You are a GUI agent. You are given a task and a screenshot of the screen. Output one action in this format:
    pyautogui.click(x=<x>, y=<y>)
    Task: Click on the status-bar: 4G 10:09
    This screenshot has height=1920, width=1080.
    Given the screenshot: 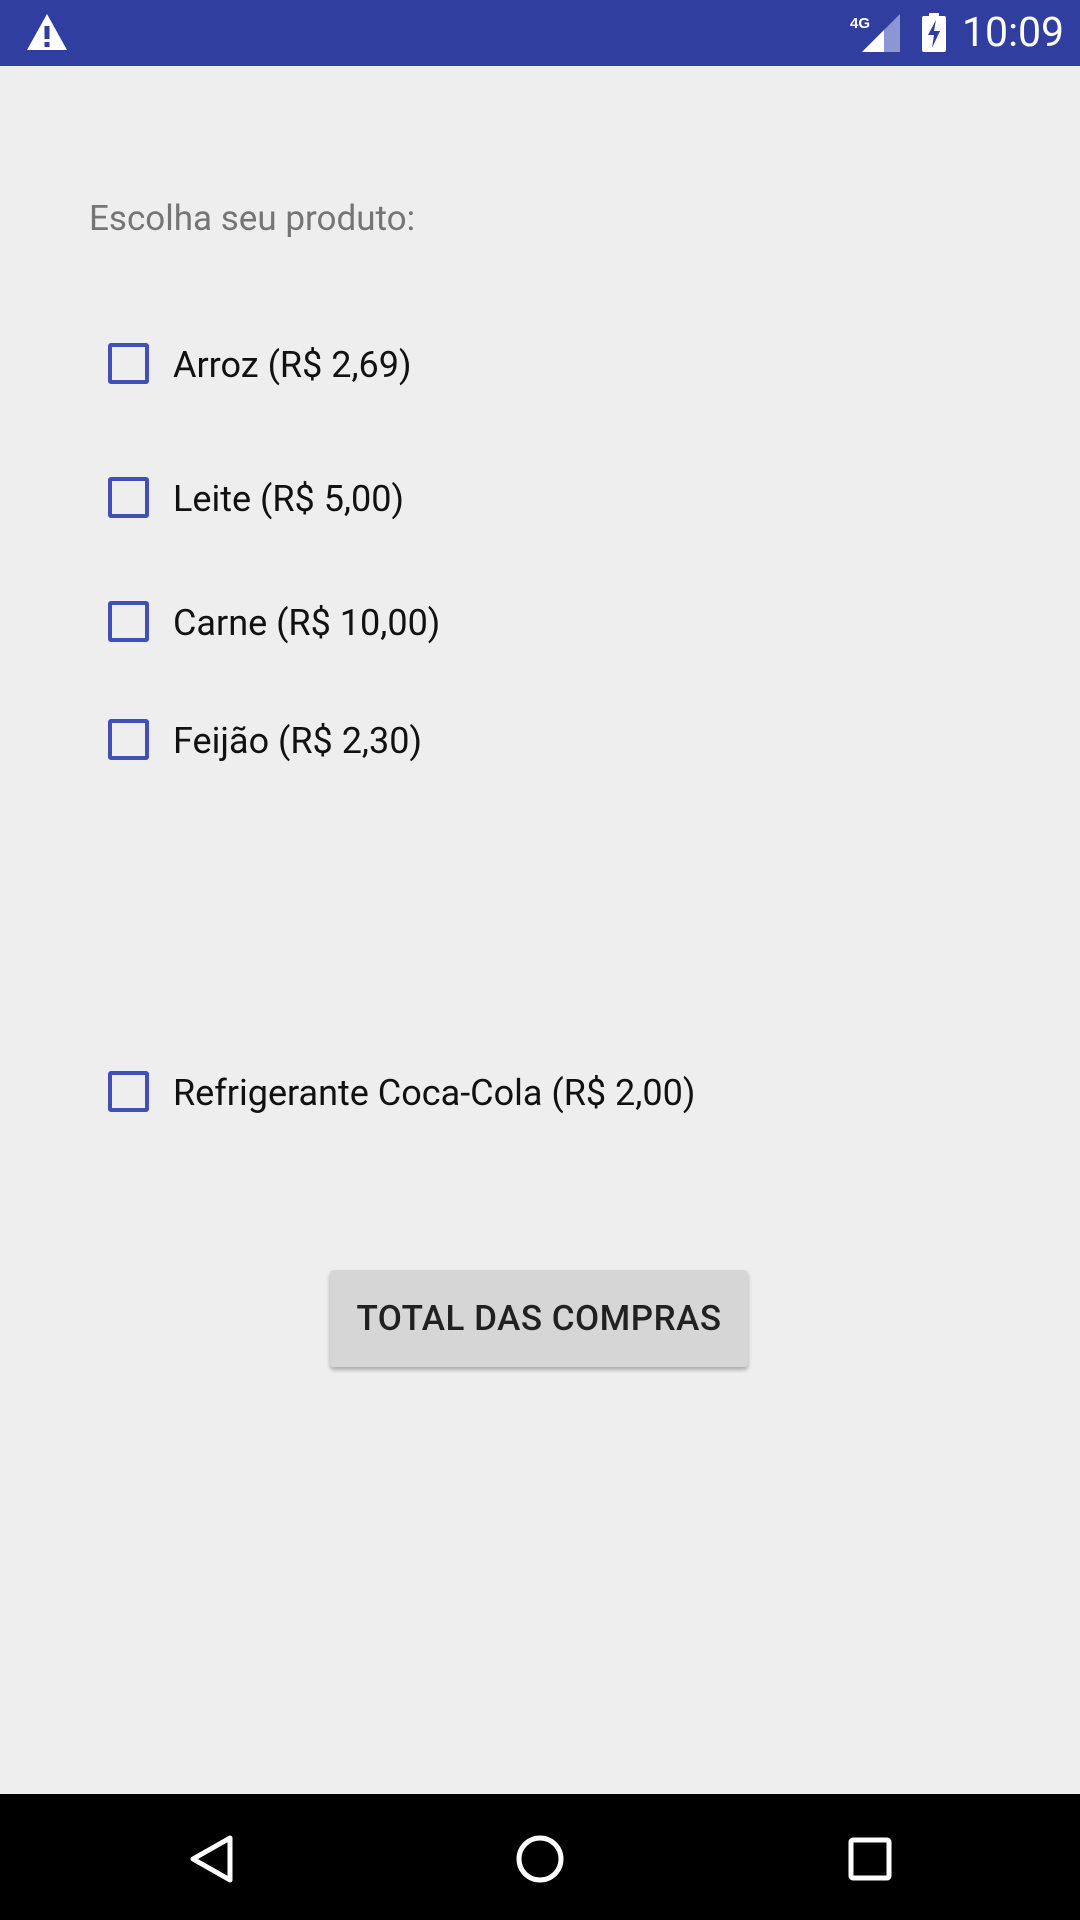 What is the action you would take?
    pyautogui.click(x=540, y=33)
    